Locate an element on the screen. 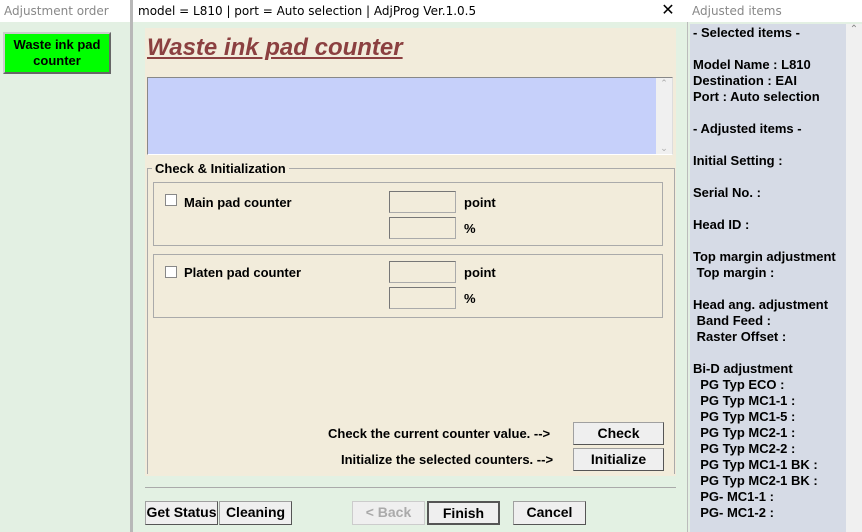 This screenshot has width=862, height=532. adjusted-item-line: PG- MC1-1 : is located at coordinates (733, 496).